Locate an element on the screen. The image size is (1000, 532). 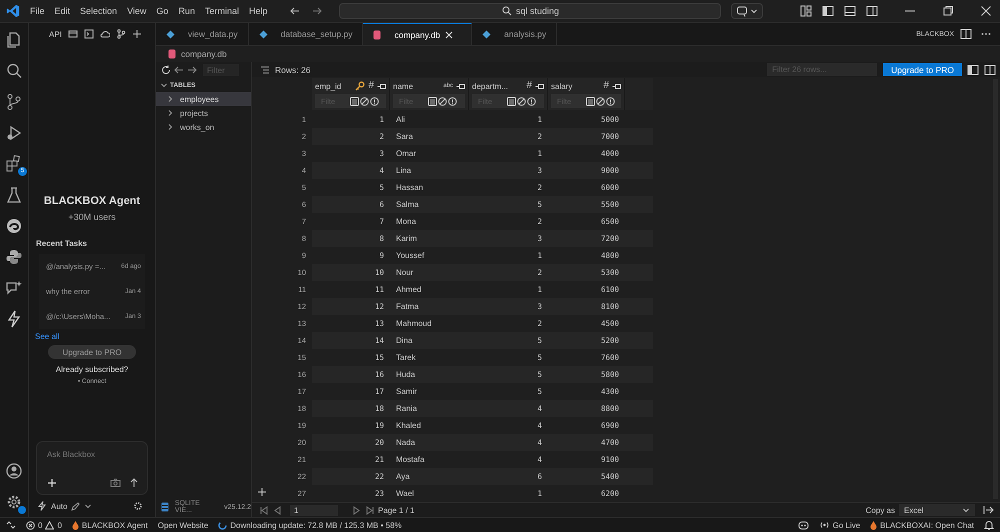
camera-icon is located at coordinates (115, 483).